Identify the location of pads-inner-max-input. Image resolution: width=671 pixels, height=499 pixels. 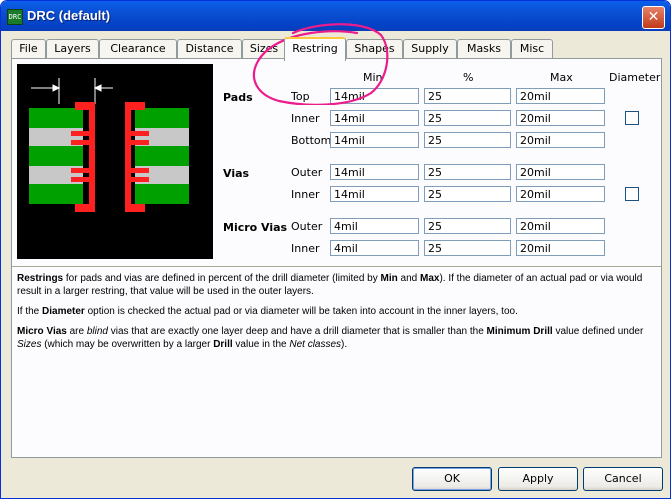
(560, 118).